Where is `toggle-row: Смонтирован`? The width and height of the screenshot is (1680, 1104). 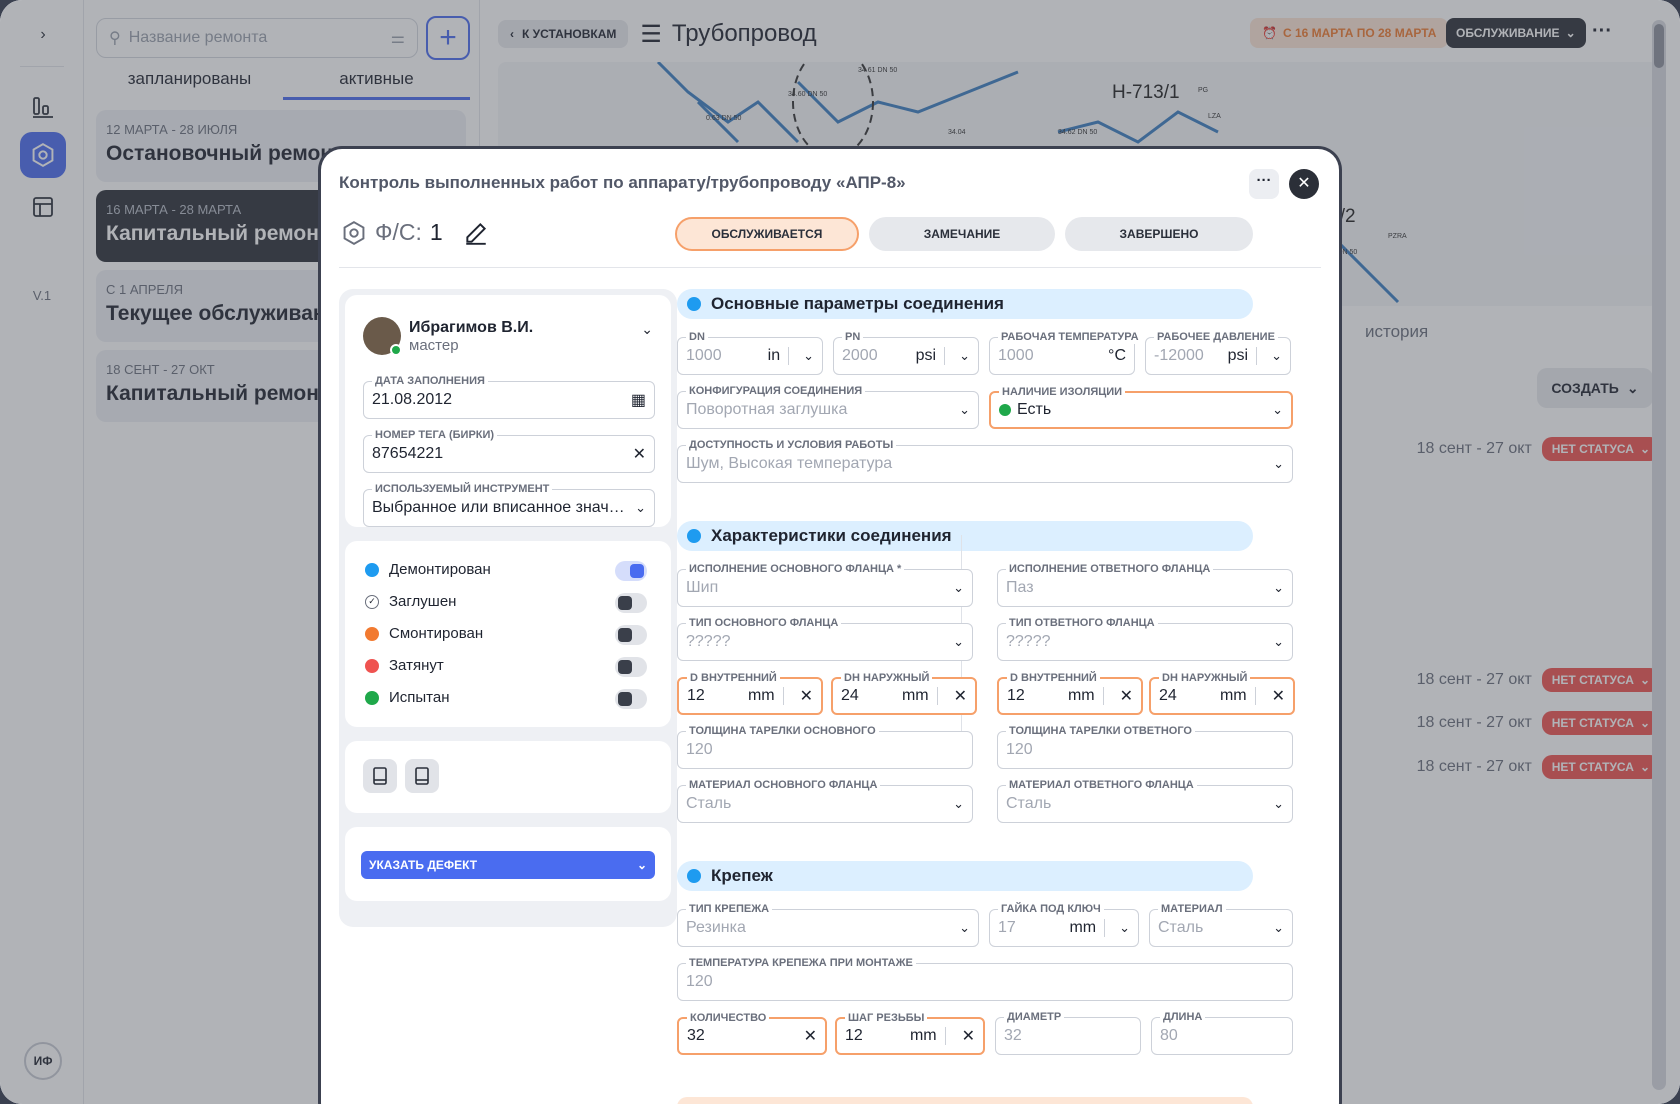 toggle-row: Смонтирован is located at coordinates (508, 634).